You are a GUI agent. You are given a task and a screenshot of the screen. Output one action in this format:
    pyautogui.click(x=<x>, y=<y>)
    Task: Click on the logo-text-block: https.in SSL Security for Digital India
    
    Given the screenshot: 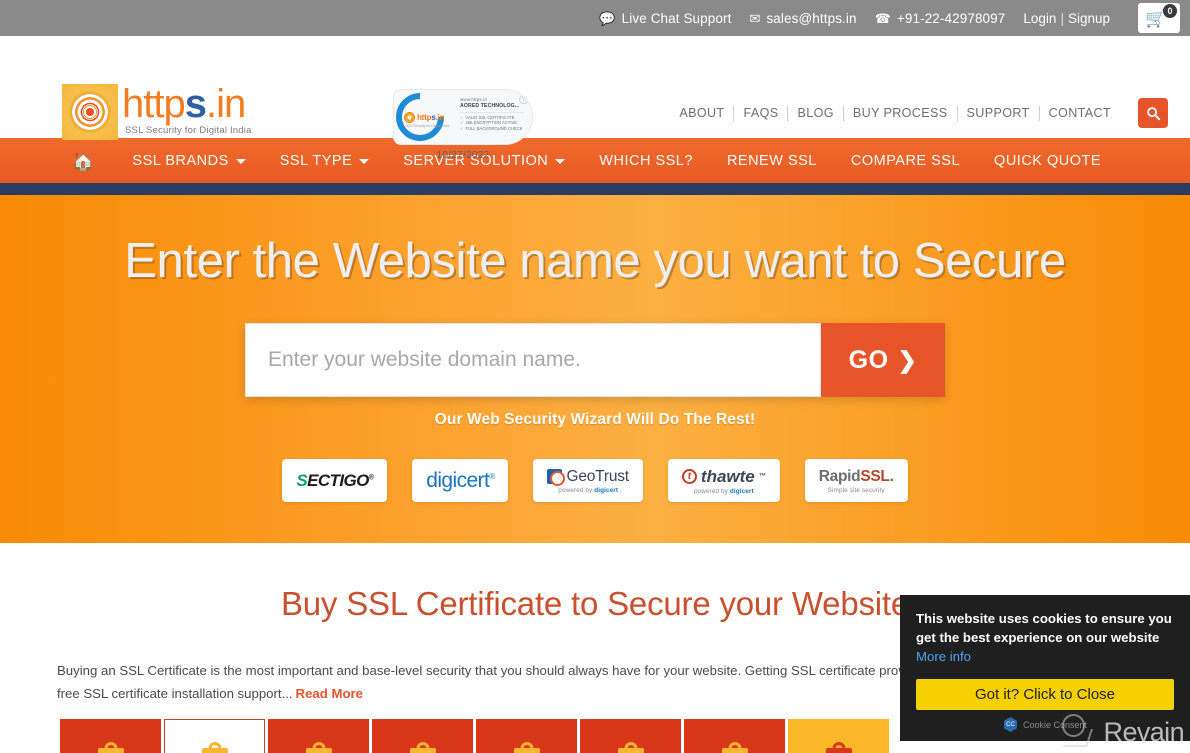 What is the action you would take?
    pyautogui.click(x=187, y=110)
    